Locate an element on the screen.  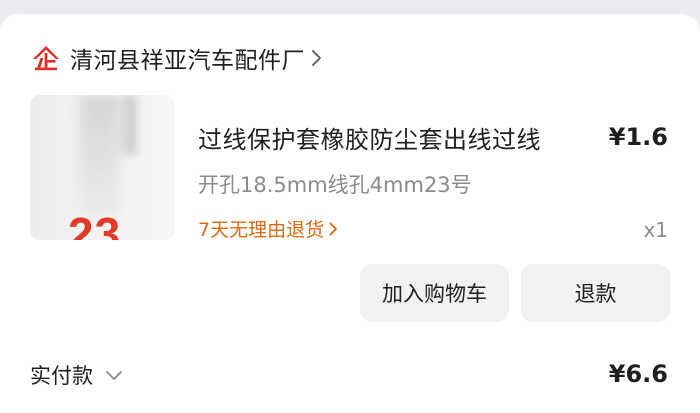
product-price: ¥1.6 is located at coordinates (638, 137).